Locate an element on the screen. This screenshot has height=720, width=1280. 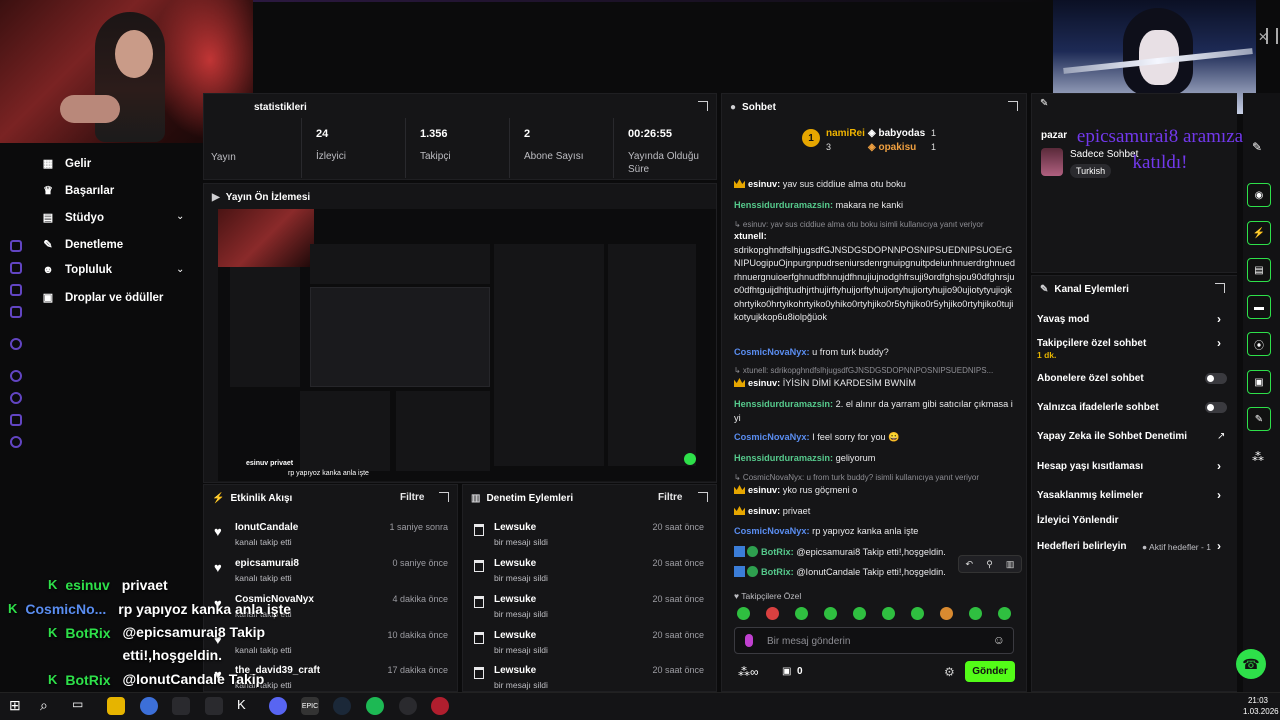
kick-icon: K is located at coordinates (246, 706).